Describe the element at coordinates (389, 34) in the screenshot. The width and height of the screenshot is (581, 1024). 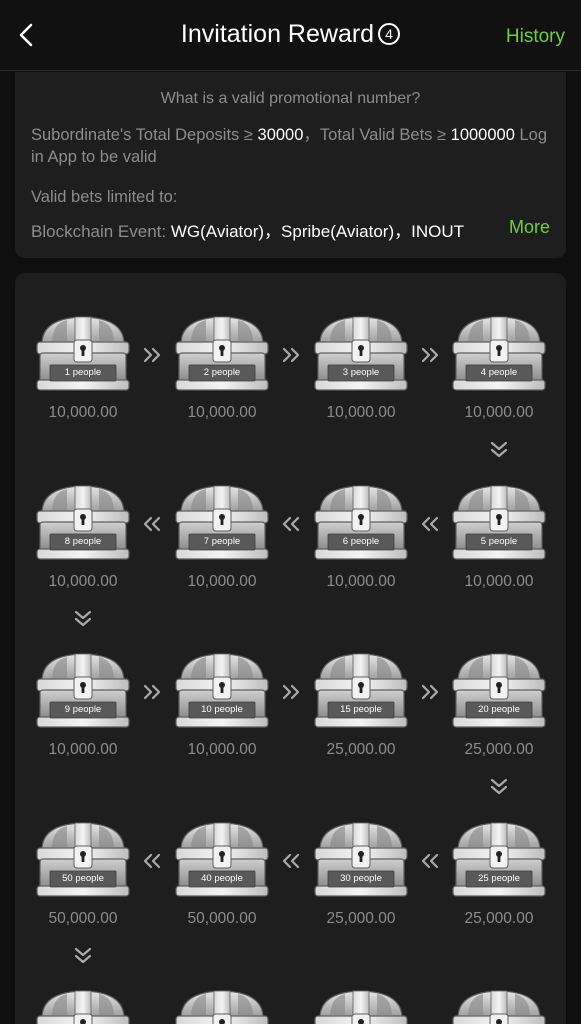
I see `info-badge-icon: 4` at that location.